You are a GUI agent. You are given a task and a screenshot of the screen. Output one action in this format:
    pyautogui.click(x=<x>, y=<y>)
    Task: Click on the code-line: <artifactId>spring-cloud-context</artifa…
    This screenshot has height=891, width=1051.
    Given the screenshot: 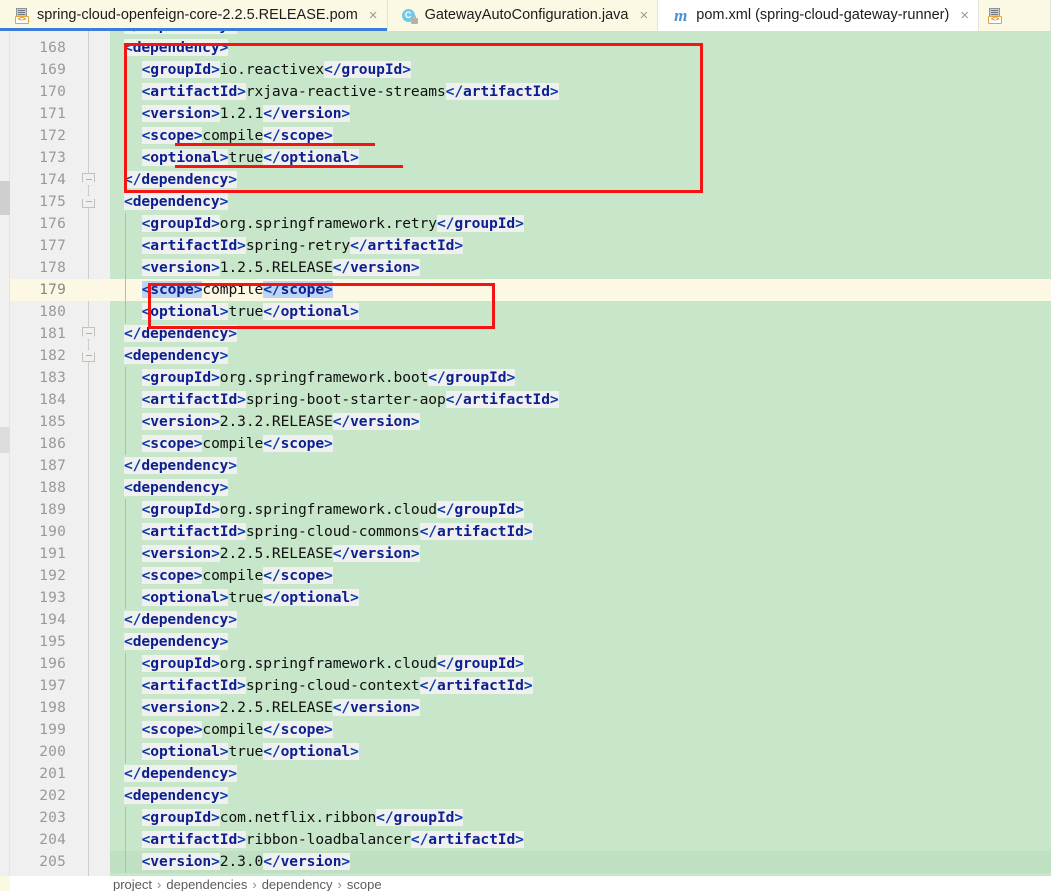 What is the action you would take?
    pyautogui.click(x=337, y=686)
    